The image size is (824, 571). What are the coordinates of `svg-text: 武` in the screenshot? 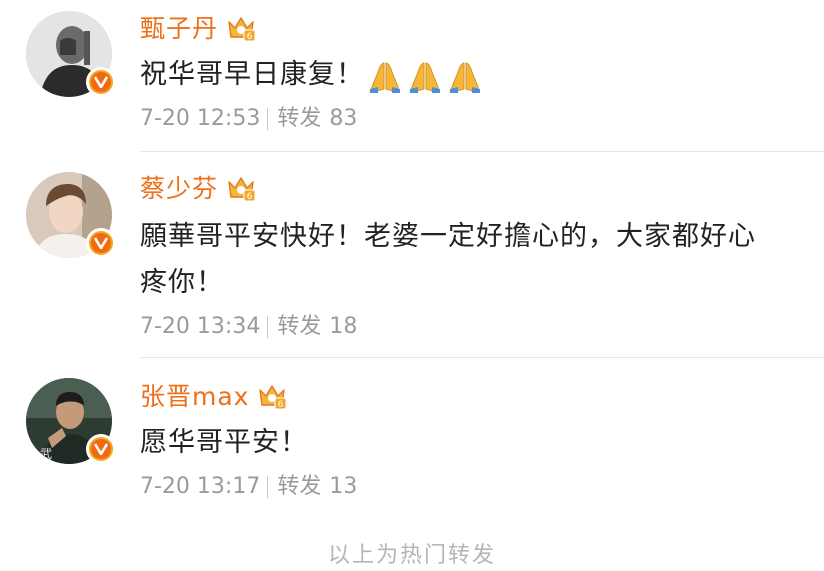 It's located at (46, 454).